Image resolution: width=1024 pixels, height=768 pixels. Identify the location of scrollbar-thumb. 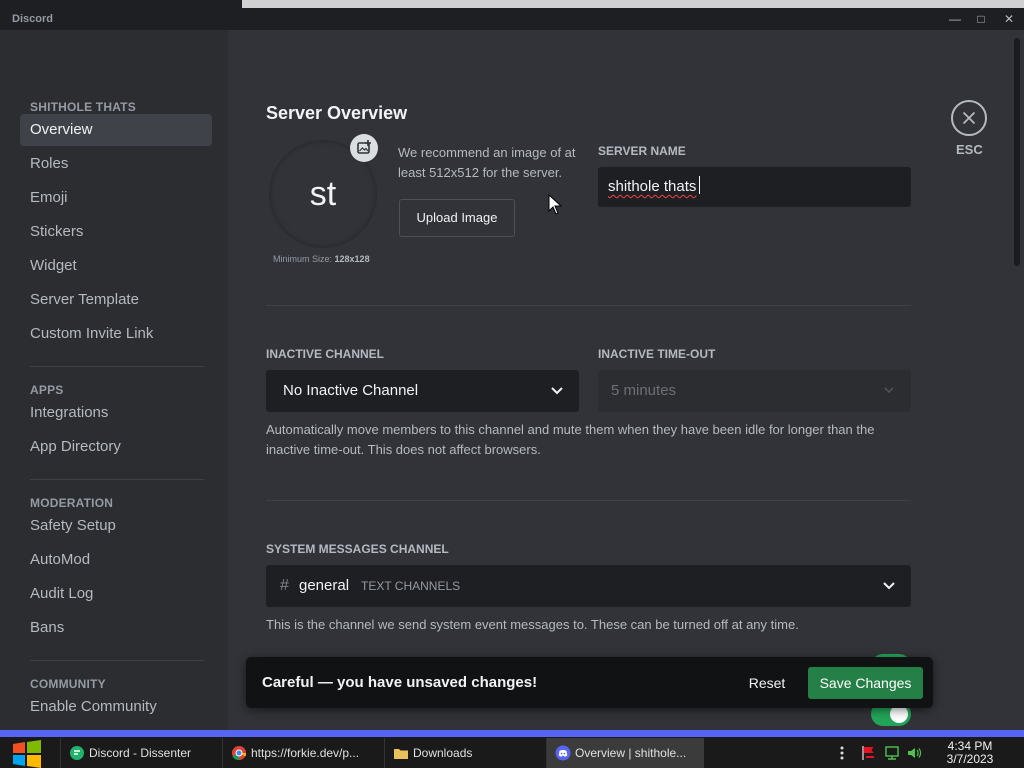
(1017, 152).